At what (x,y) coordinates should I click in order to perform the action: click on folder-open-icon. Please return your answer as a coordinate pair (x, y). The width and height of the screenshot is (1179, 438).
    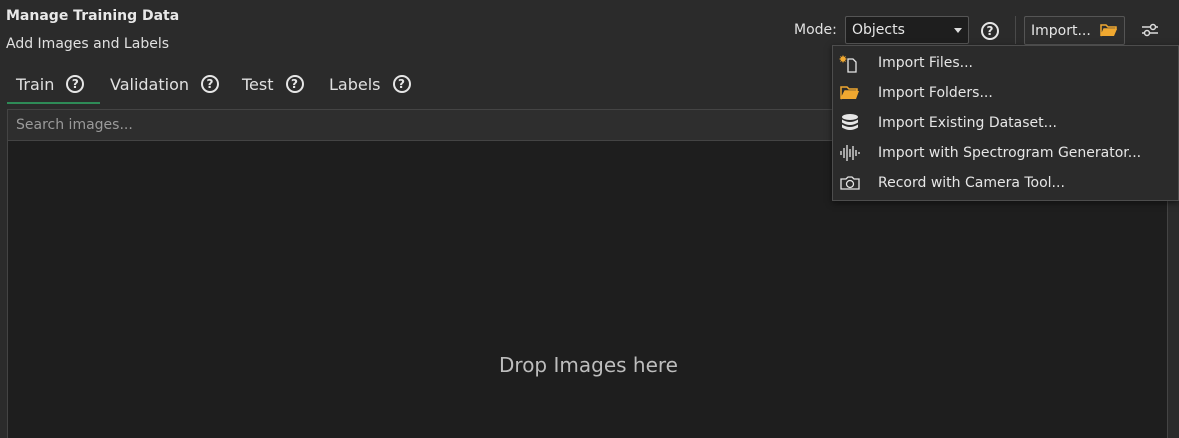
    Looking at the image, I should click on (1108, 30).